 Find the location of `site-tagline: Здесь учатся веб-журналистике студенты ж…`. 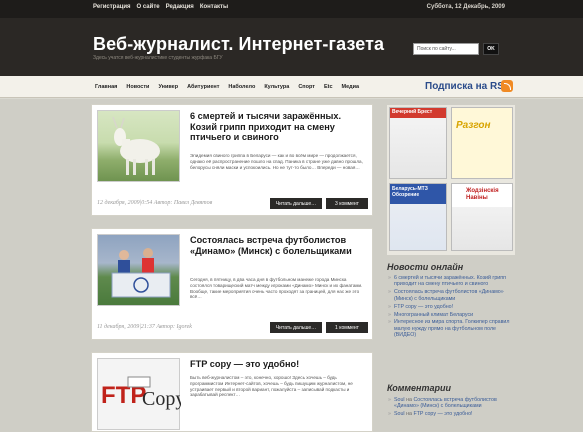

site-tagline: Здесь учатся веб-журналистике студенты ж… is located at coordinates (158, 58).